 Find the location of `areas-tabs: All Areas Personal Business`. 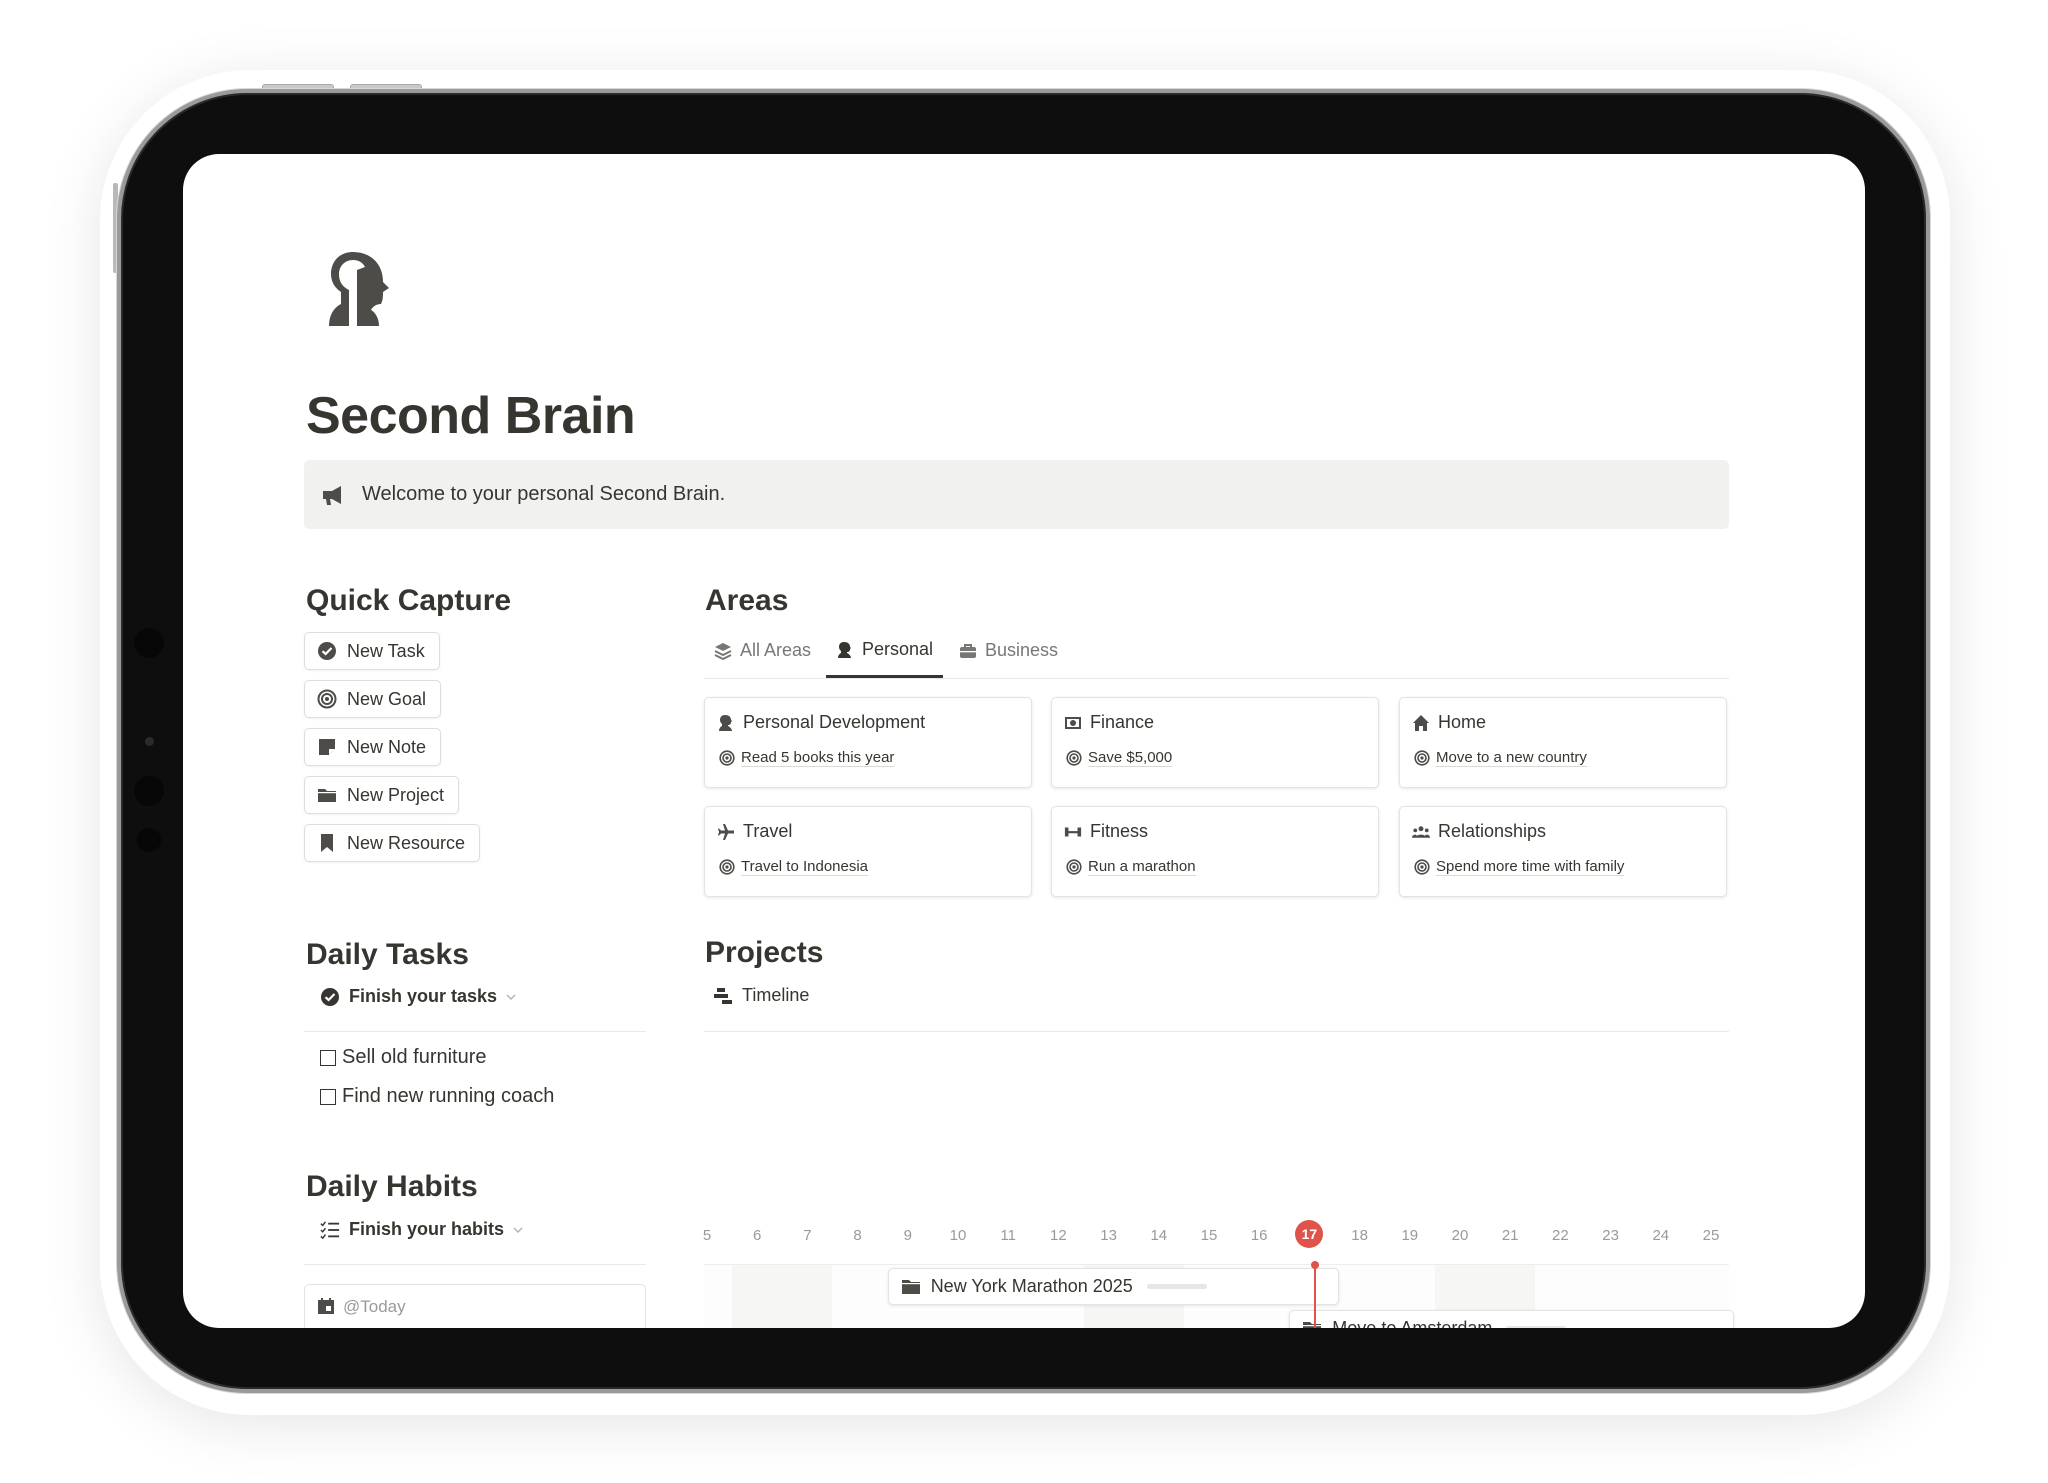

areas-tabs: All Areas Personal Business is located at coordinates (1216, 651).